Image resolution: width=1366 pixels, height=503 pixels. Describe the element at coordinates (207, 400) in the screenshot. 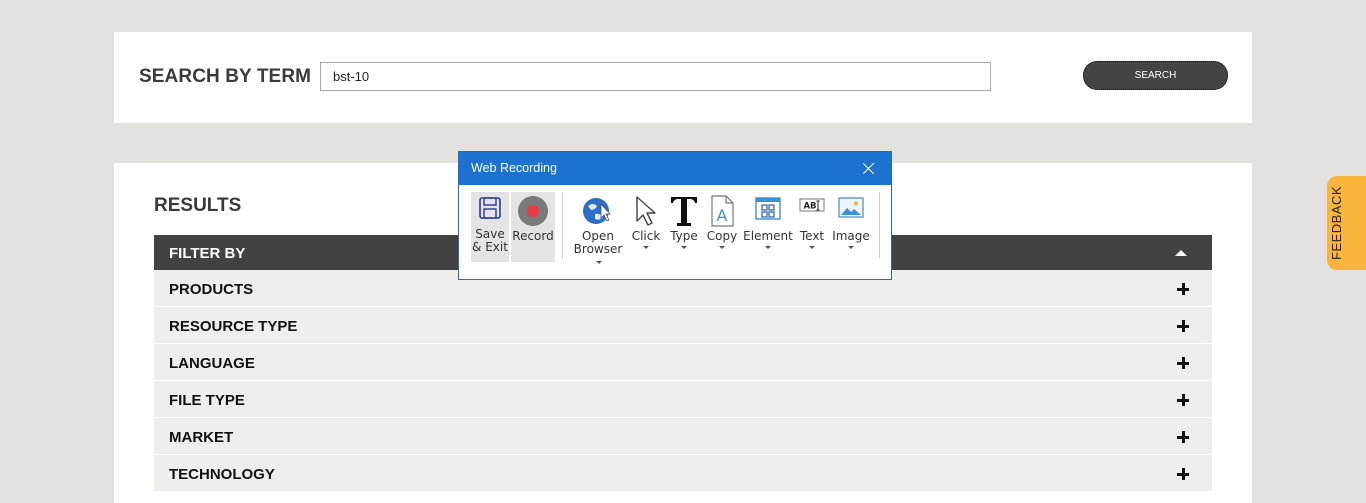

I see `filter-item-label: FILE TYPE` at that location.